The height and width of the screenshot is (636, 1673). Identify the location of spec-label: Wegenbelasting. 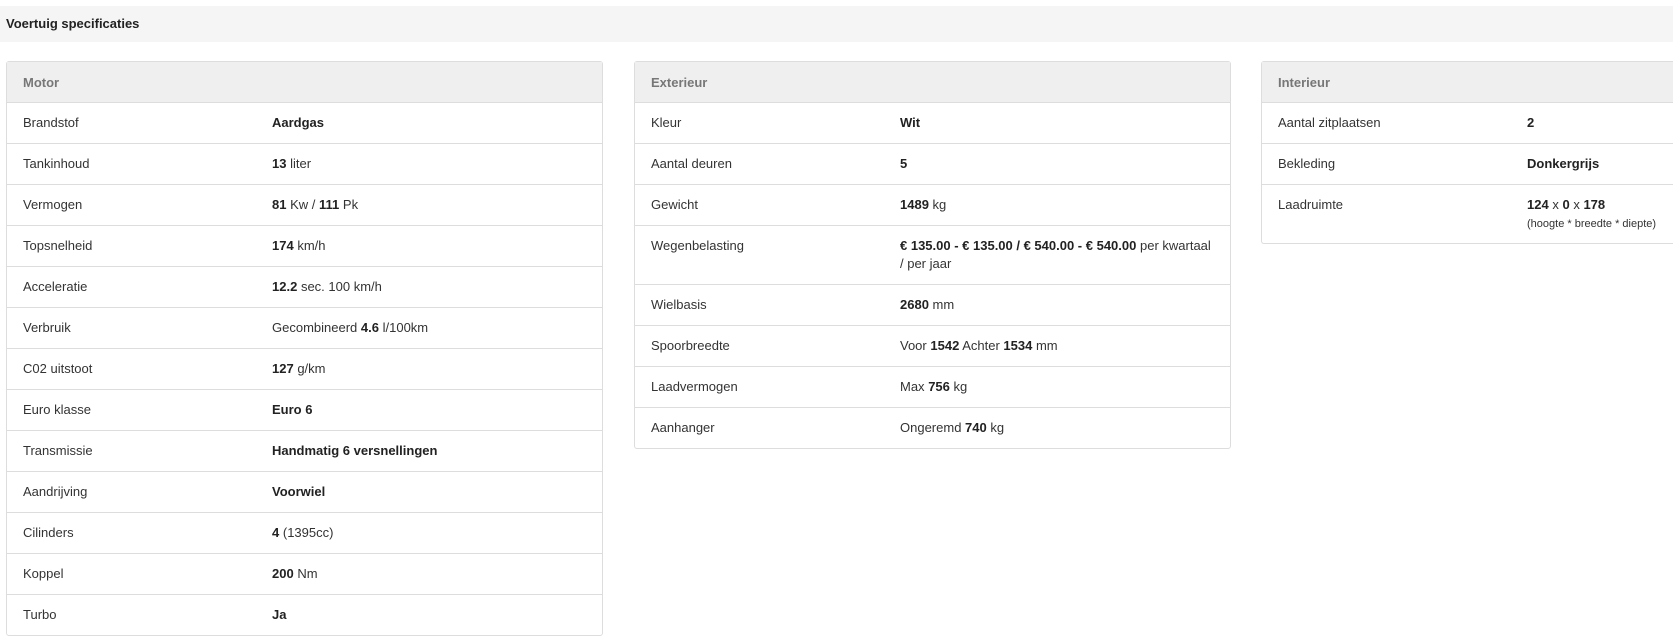
(697, 245).